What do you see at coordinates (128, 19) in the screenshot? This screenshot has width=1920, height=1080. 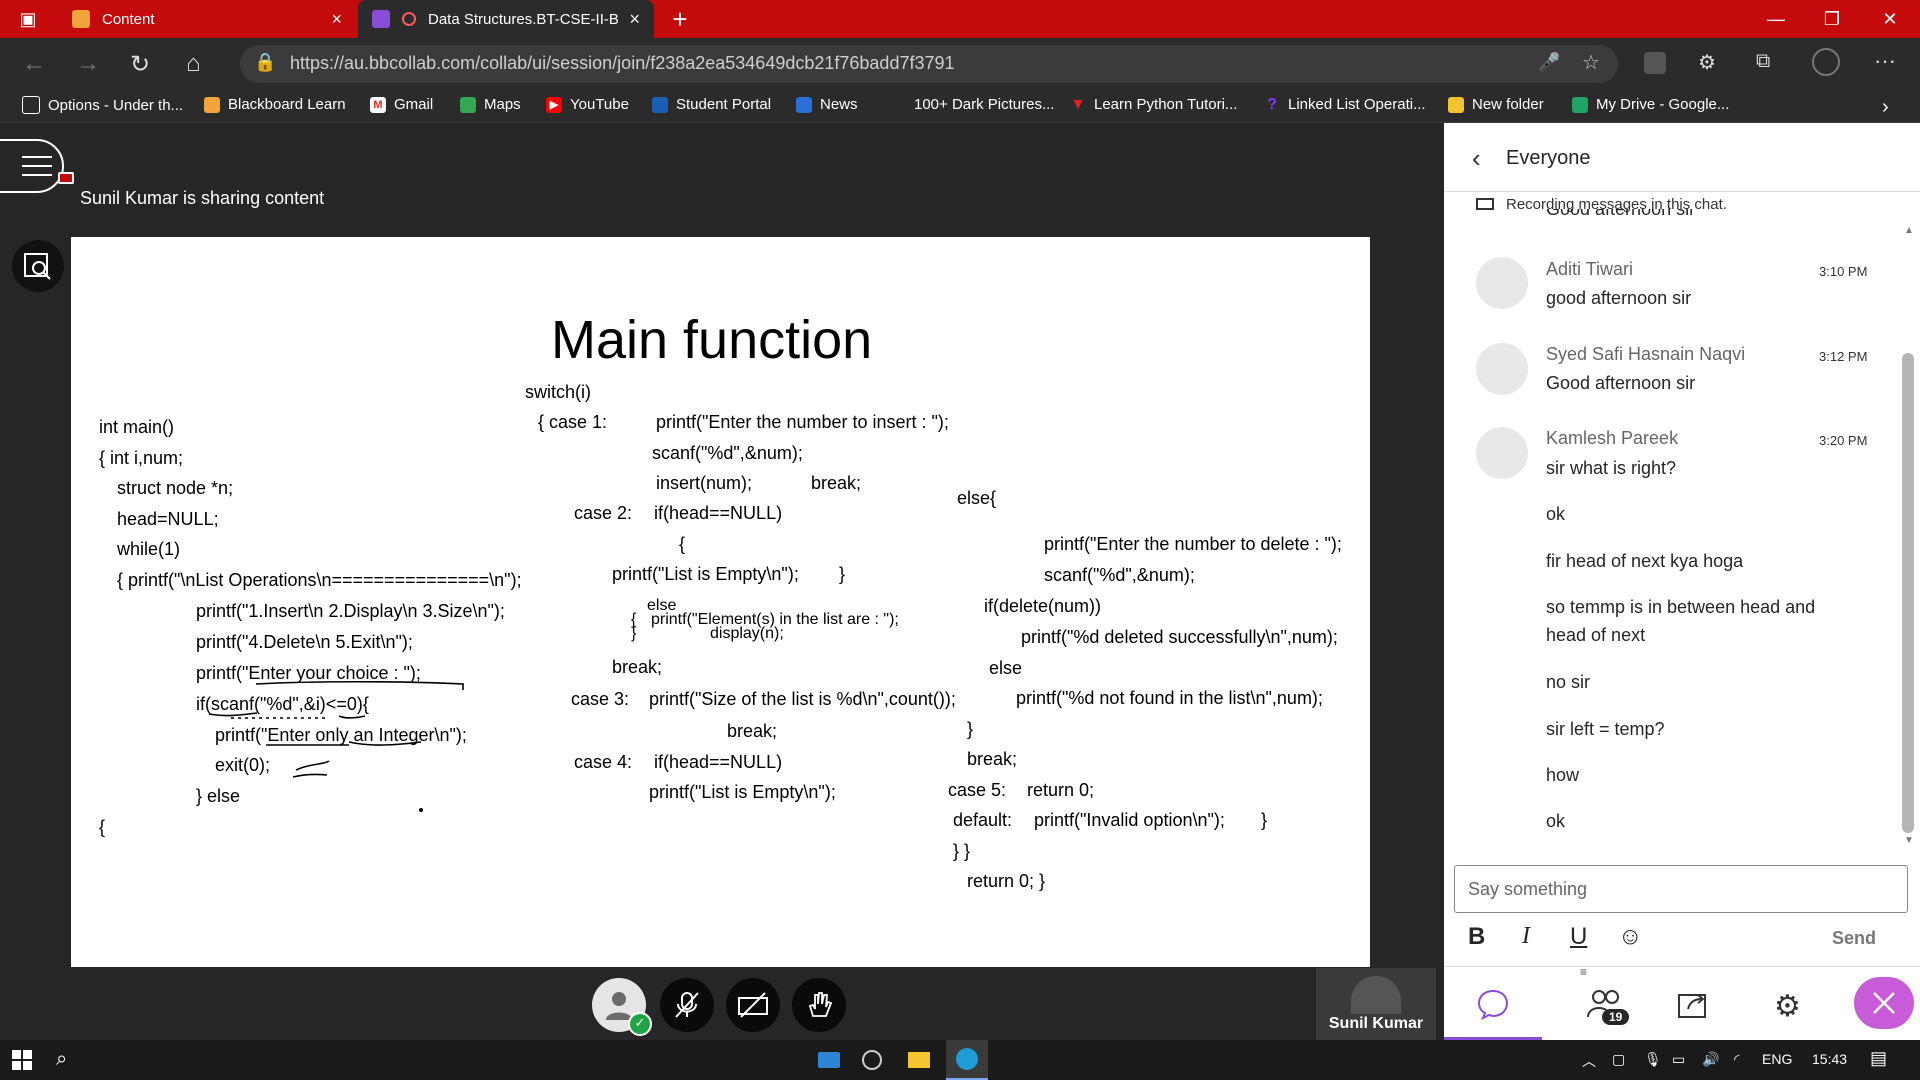 I see `tab-title: Content` at bounding box center [128, 19].